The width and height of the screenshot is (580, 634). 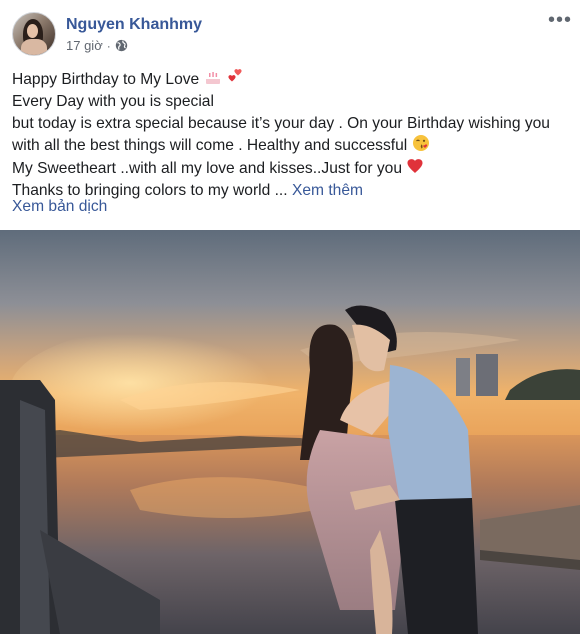 I want to click on post-line-2: Every Day with you is special, so click(x=113, y=101).